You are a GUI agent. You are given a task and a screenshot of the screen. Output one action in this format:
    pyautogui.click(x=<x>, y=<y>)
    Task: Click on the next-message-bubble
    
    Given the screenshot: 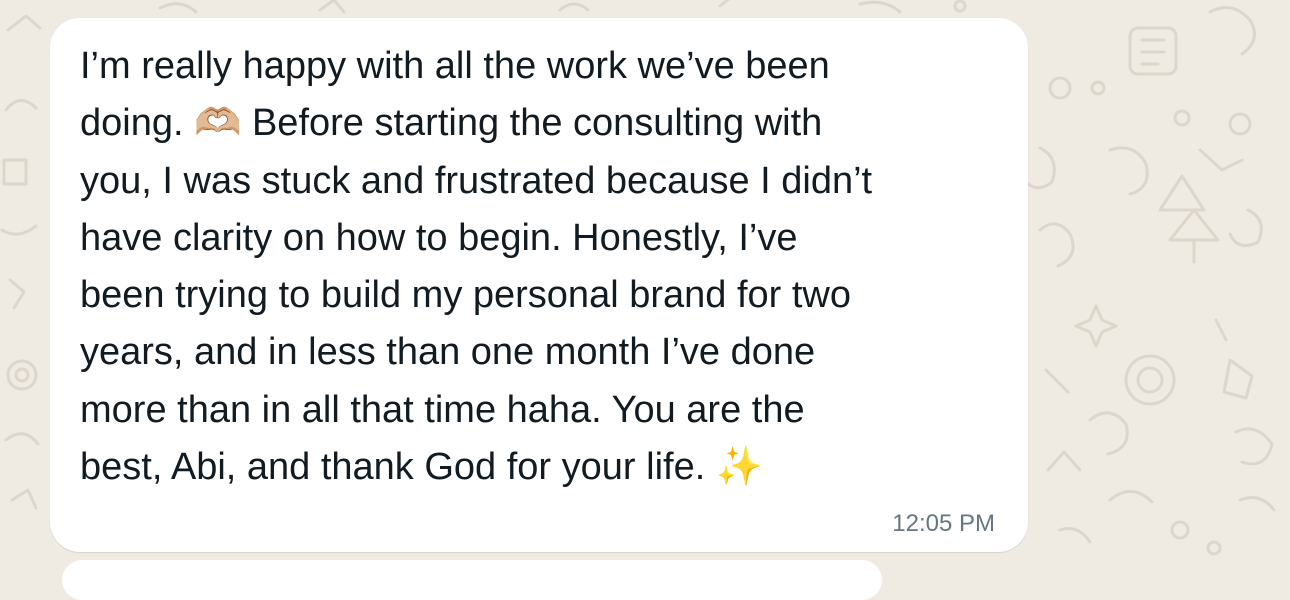 What is the action you would take?
    pyautogui.click(x=472, y=580)
    